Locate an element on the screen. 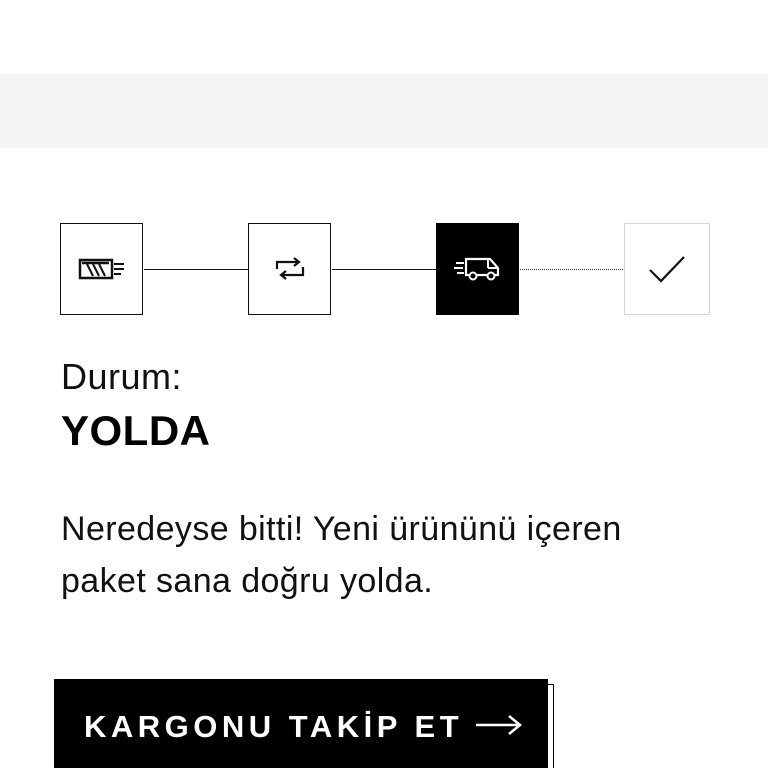 Image resolution: width=768 pixels, height=768 pixels. step-in-transit is located at coordinates (477, 269).